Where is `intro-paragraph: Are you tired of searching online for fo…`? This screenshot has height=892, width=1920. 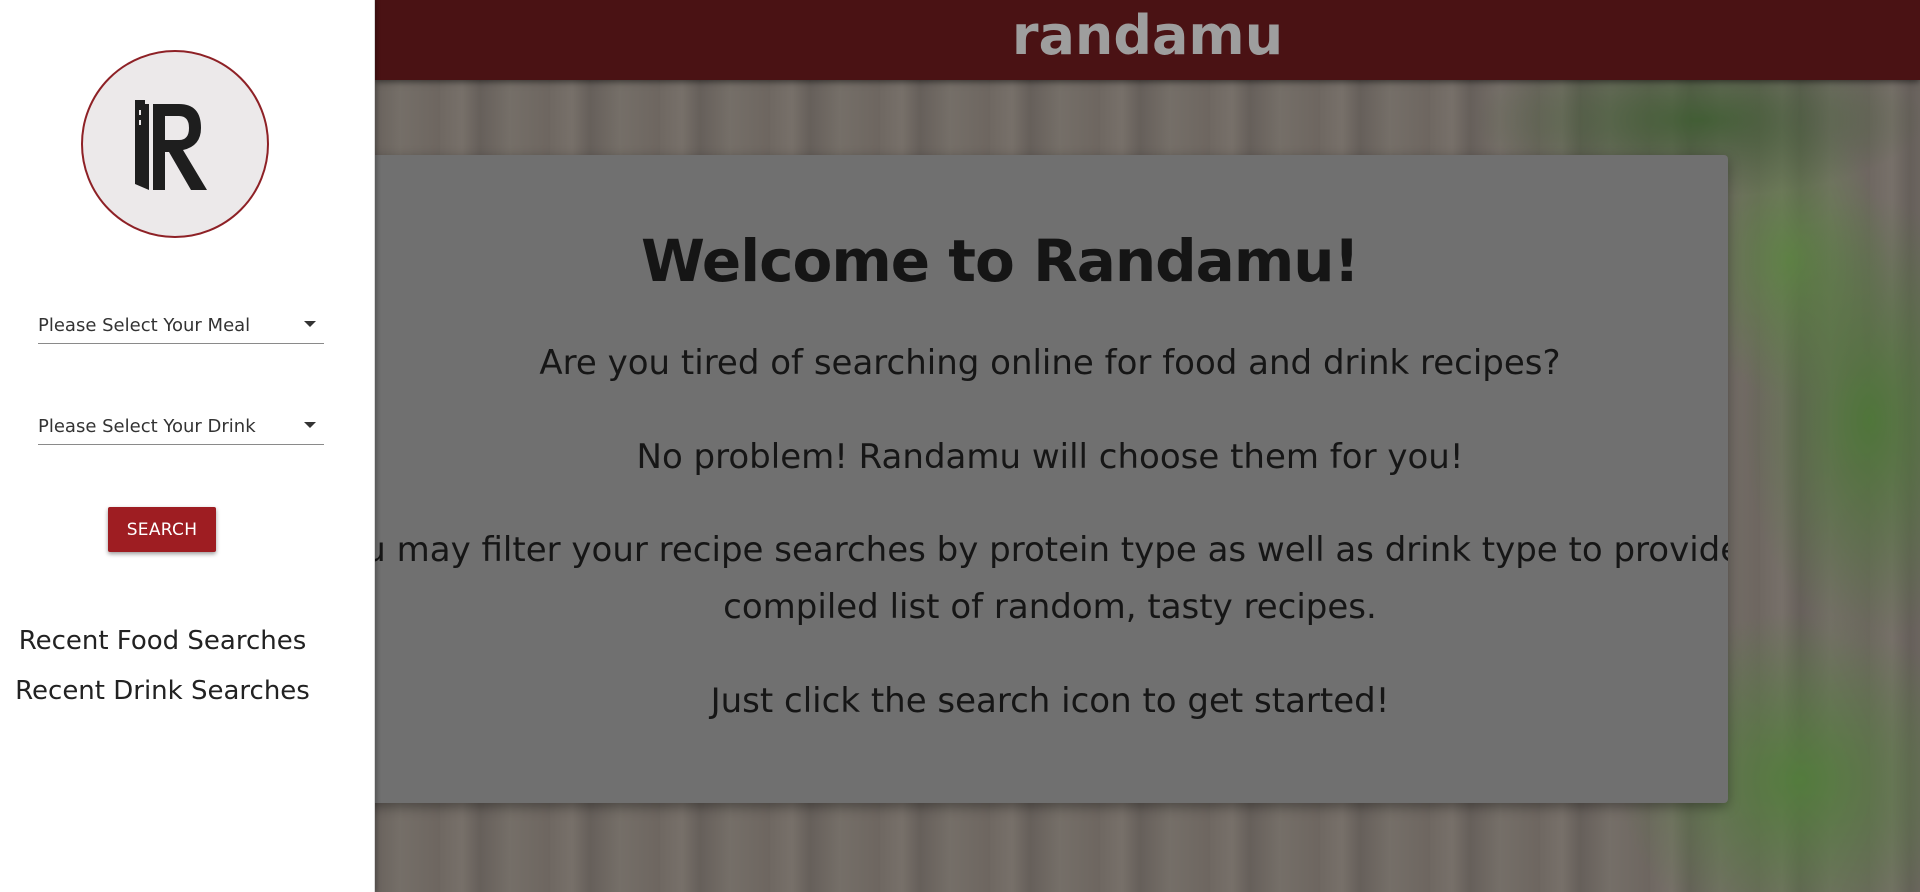 intro-paragraph: Are you tired of searching online for fo… is located at coordinates (1050, 363).